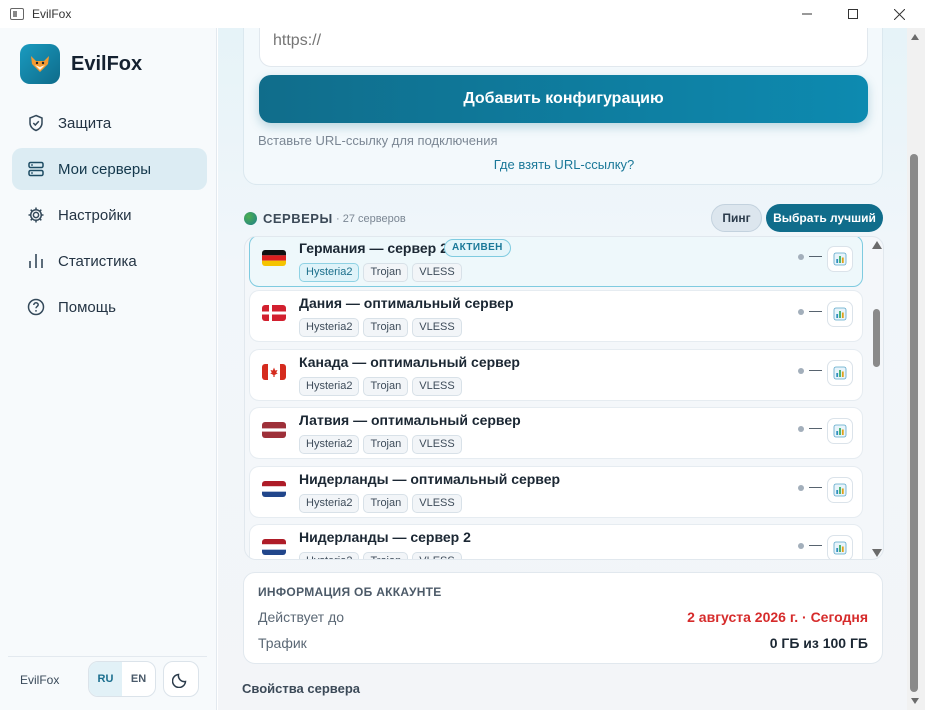 This screenshot has height=713, width=925. I want to click on sidebar-item-statistics: Статистика, so click(109, 261).